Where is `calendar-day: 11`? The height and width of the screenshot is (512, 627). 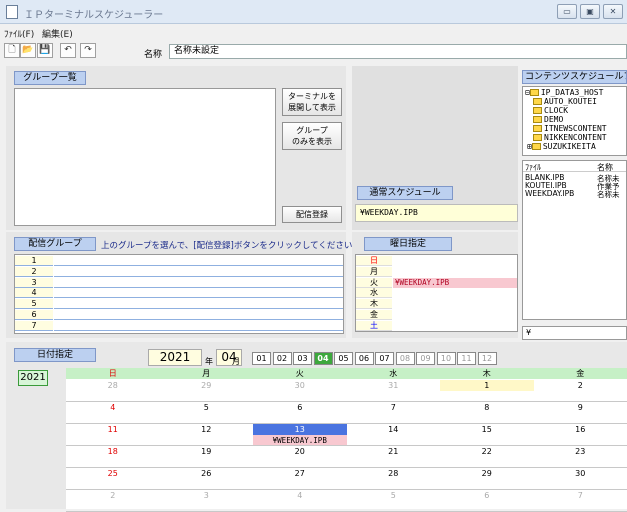
calendar-day: 11 is located at coordinates (113, 429).